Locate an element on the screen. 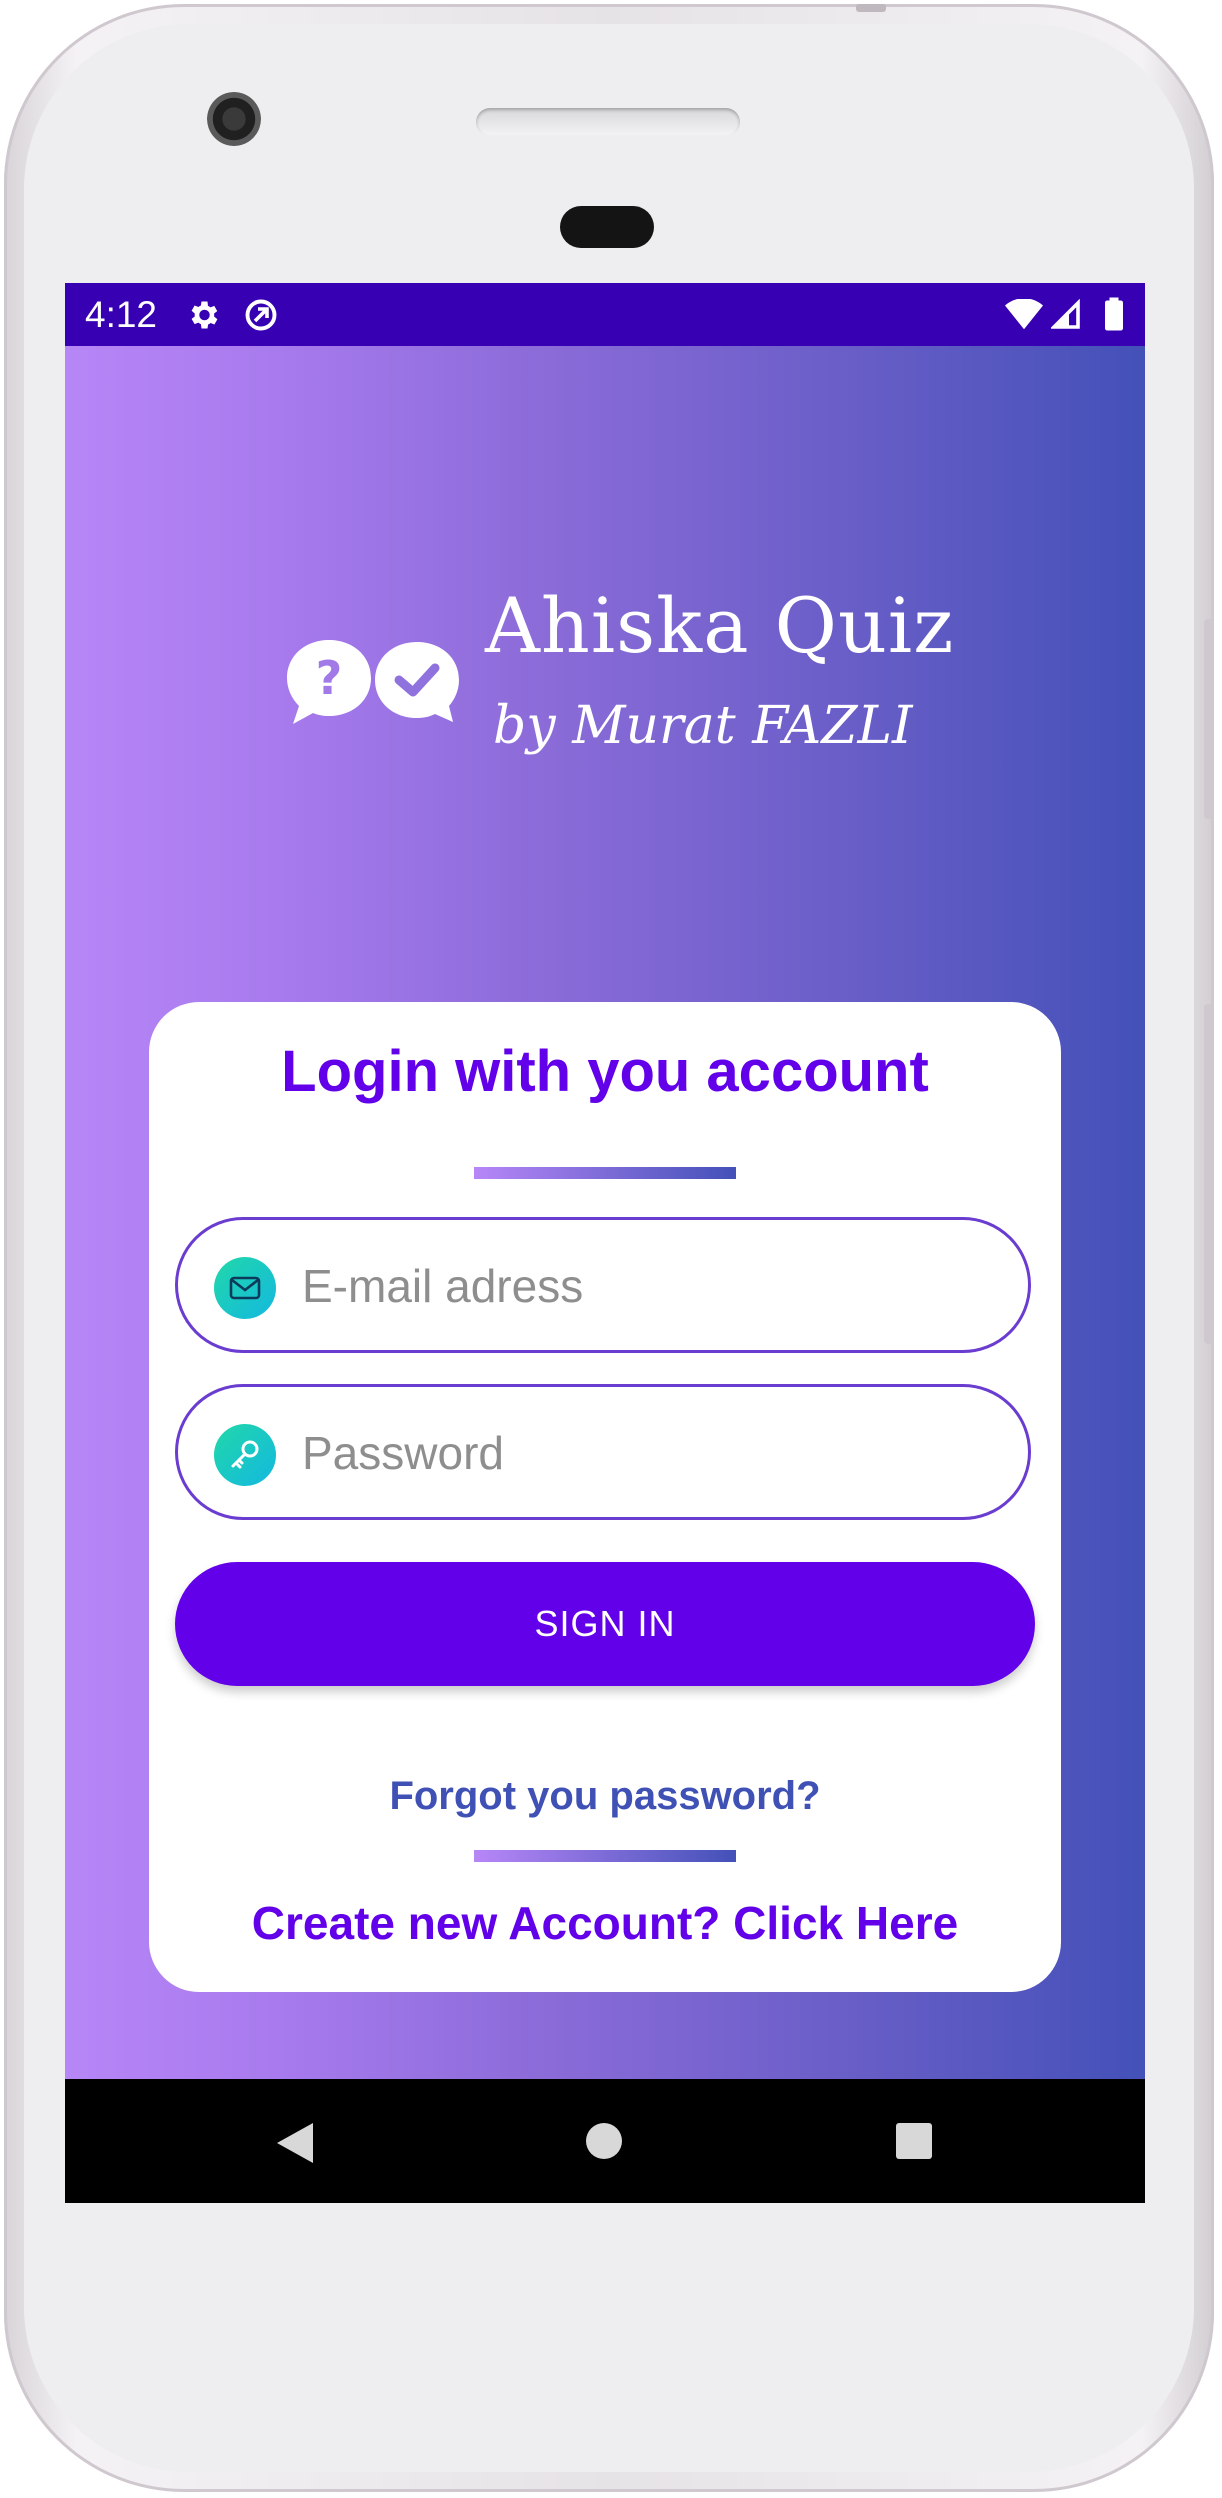 The image size is (1222, 2498). app-title: Ahiska Quiz is located at coordinates (720, 625).